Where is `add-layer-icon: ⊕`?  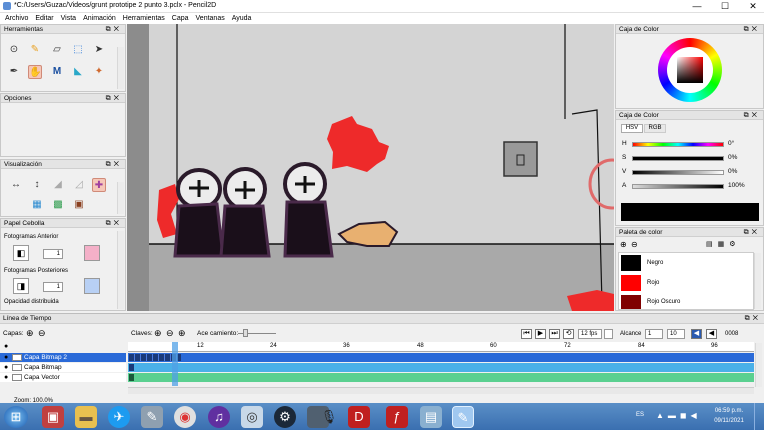
add-layer-icon: ⊕ is located at coordinates (30, 333).